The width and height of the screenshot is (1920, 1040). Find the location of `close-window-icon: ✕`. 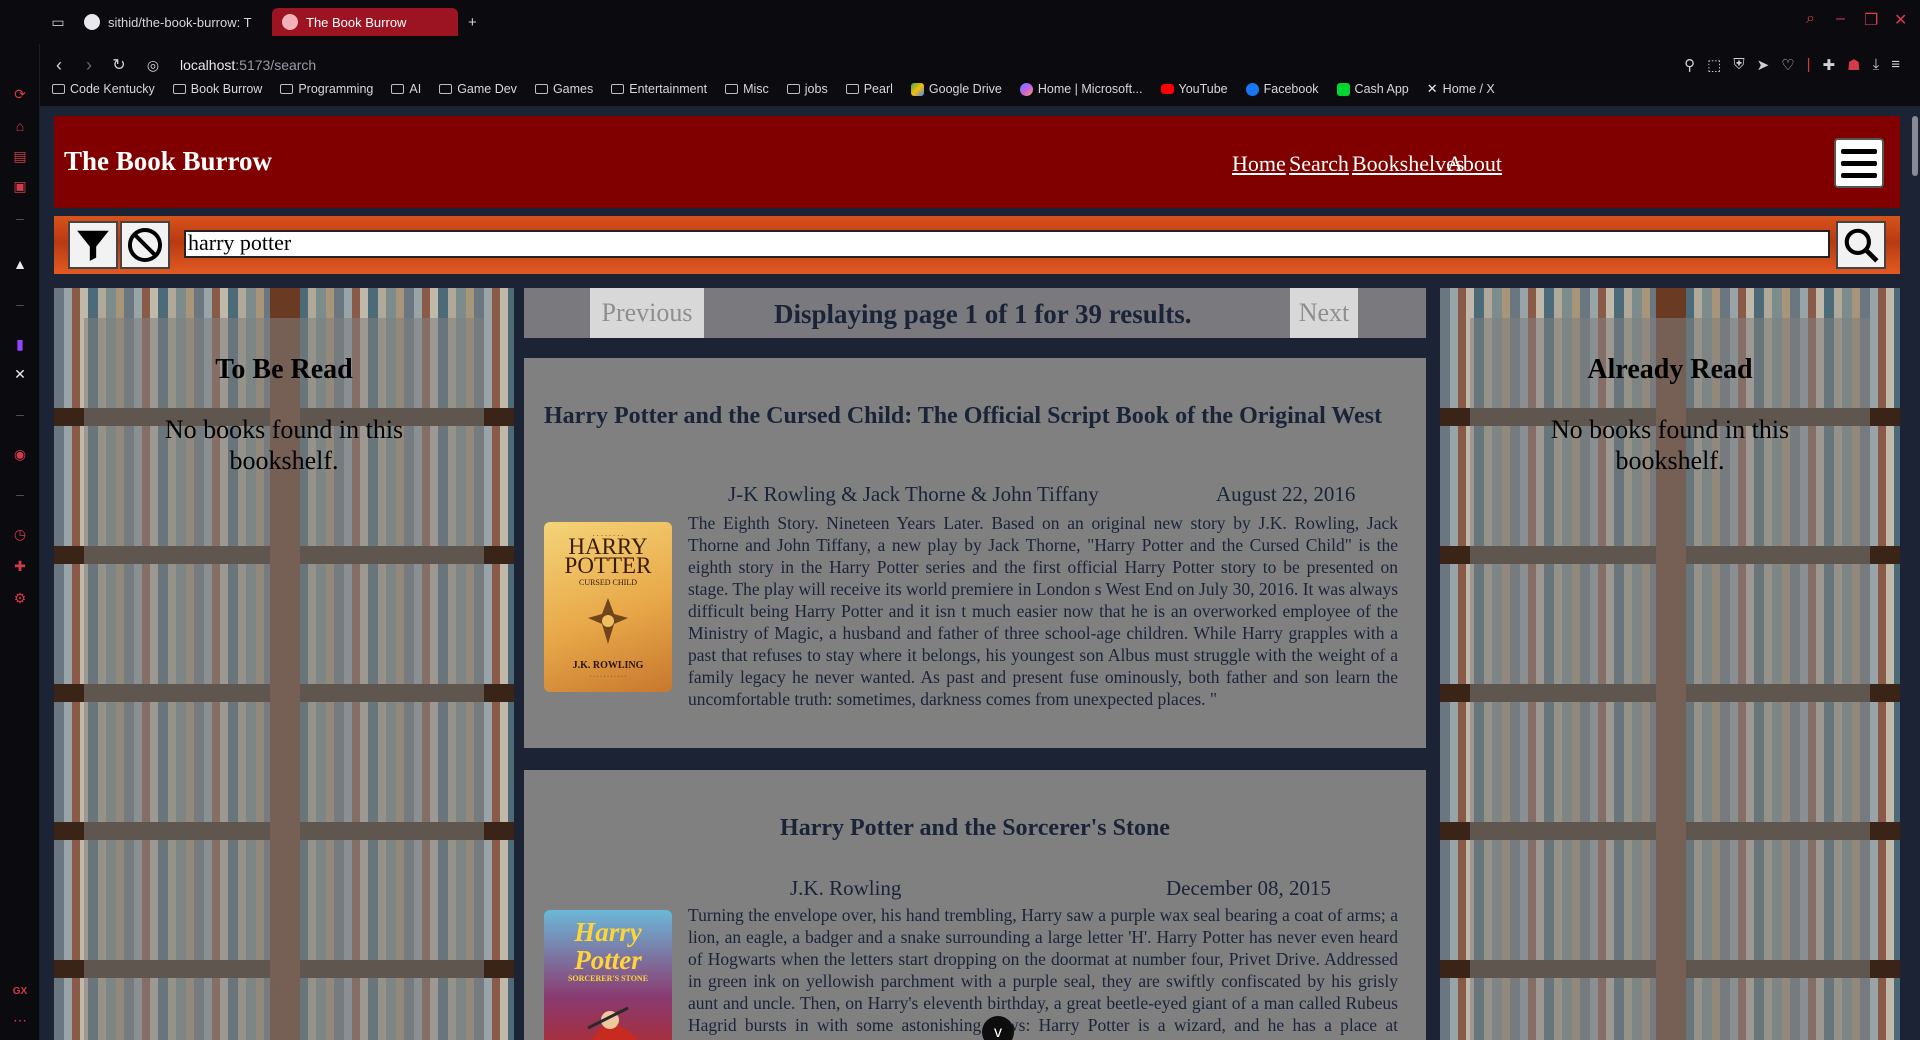

close-window-icon: ✕ is located at coordinates (1900, 20).